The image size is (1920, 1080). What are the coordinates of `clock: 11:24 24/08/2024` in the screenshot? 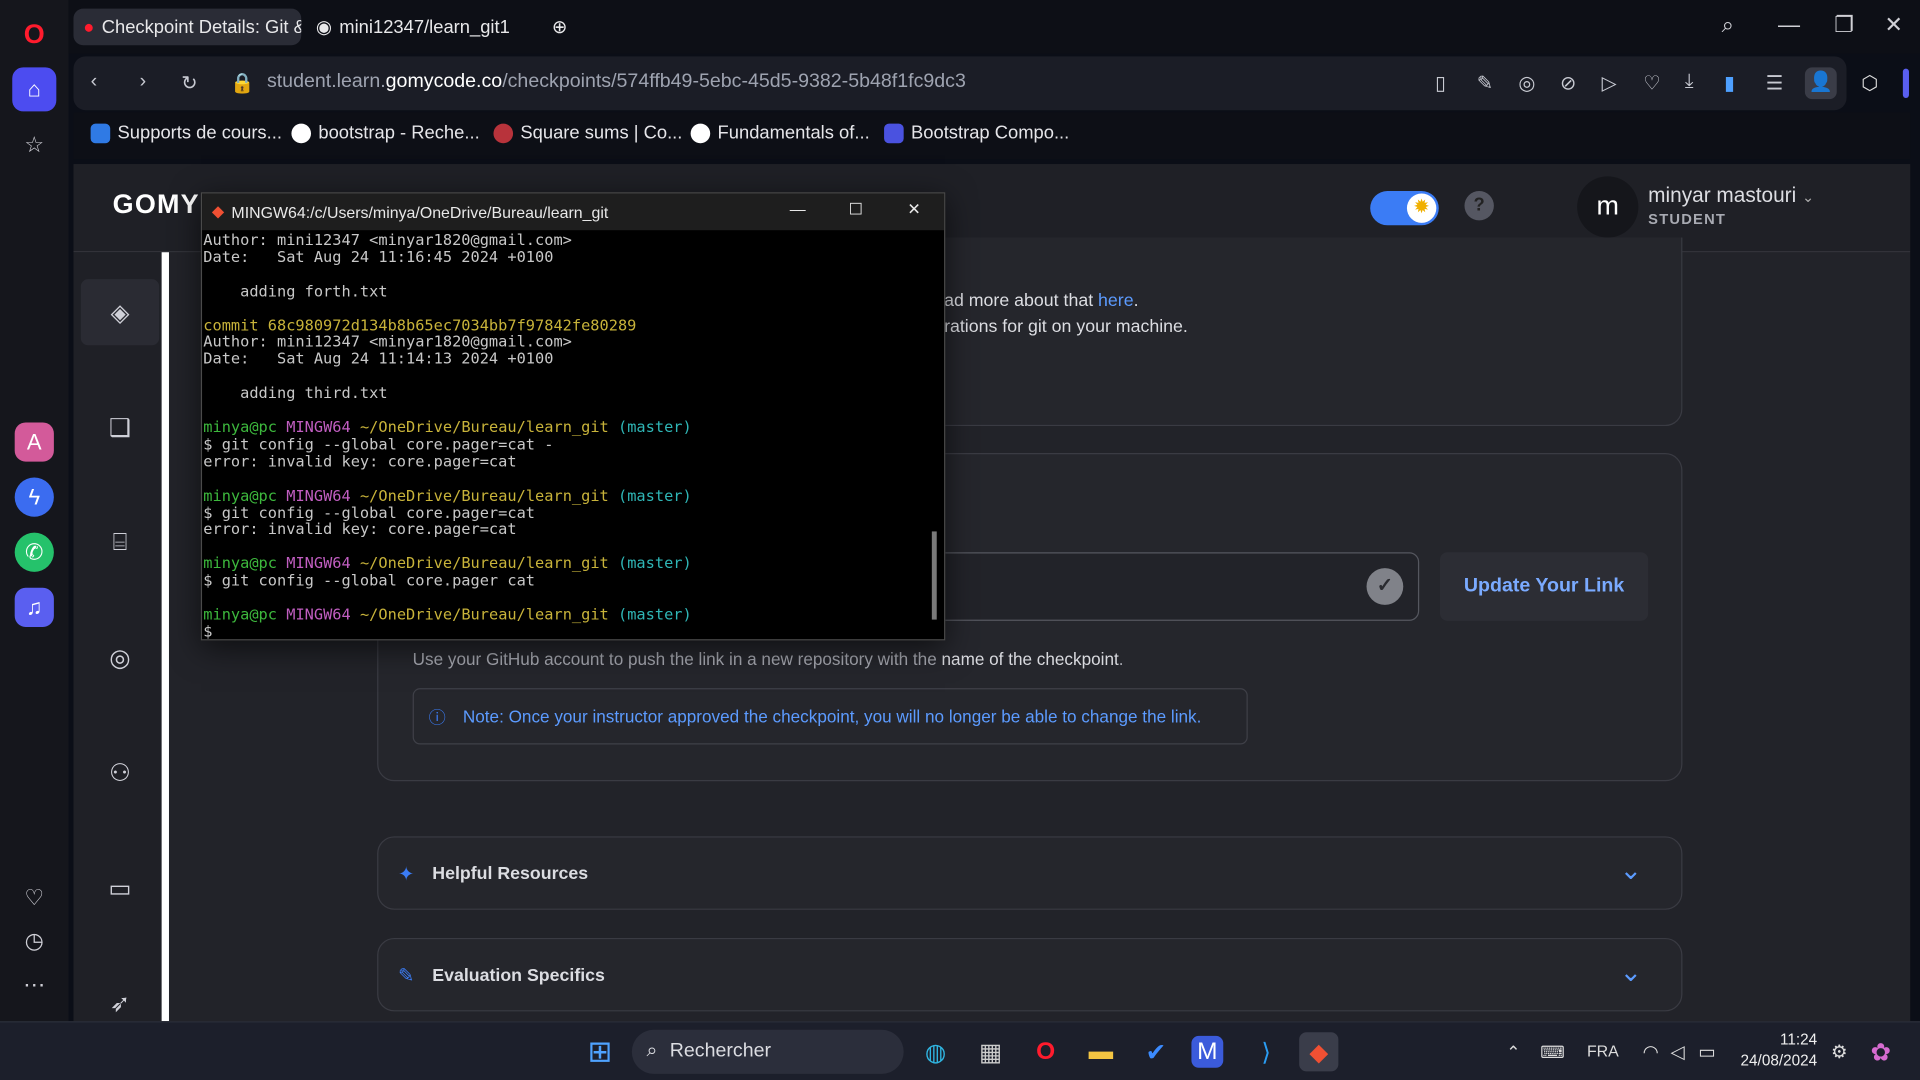 It's located at (1777, 1051).